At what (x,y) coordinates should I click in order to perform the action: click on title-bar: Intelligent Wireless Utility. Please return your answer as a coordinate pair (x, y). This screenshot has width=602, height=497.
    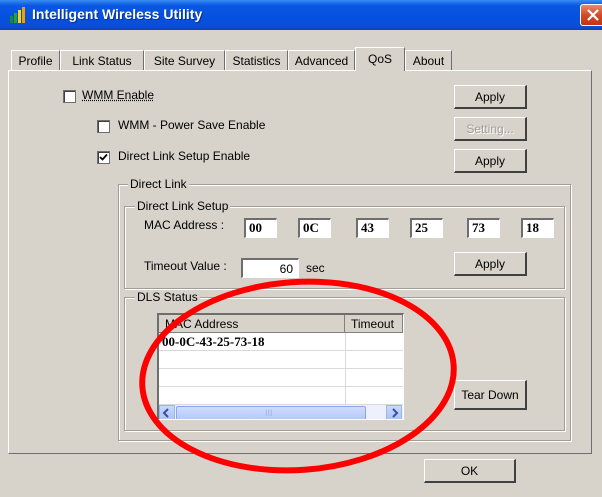
    Looking at the image, I should click on (301, 15).